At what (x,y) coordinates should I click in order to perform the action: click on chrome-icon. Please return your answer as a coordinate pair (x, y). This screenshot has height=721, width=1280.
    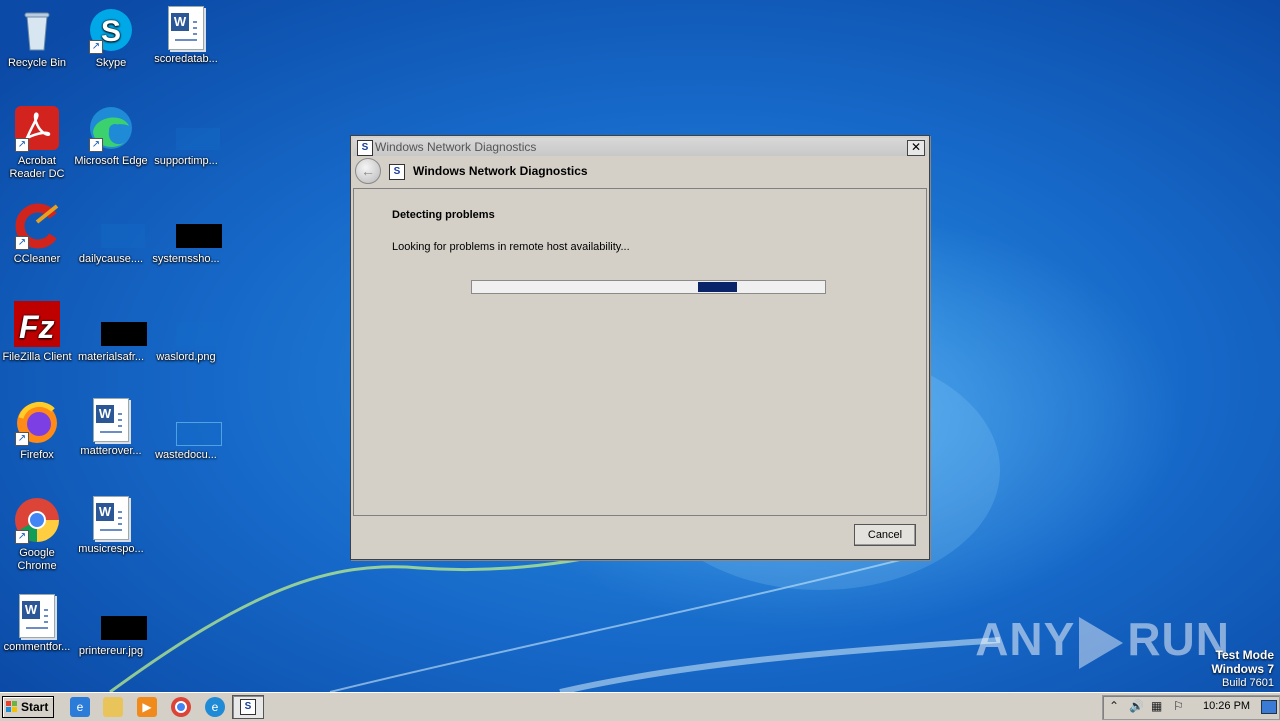
    Looking at the image, I should click on (181, 707).